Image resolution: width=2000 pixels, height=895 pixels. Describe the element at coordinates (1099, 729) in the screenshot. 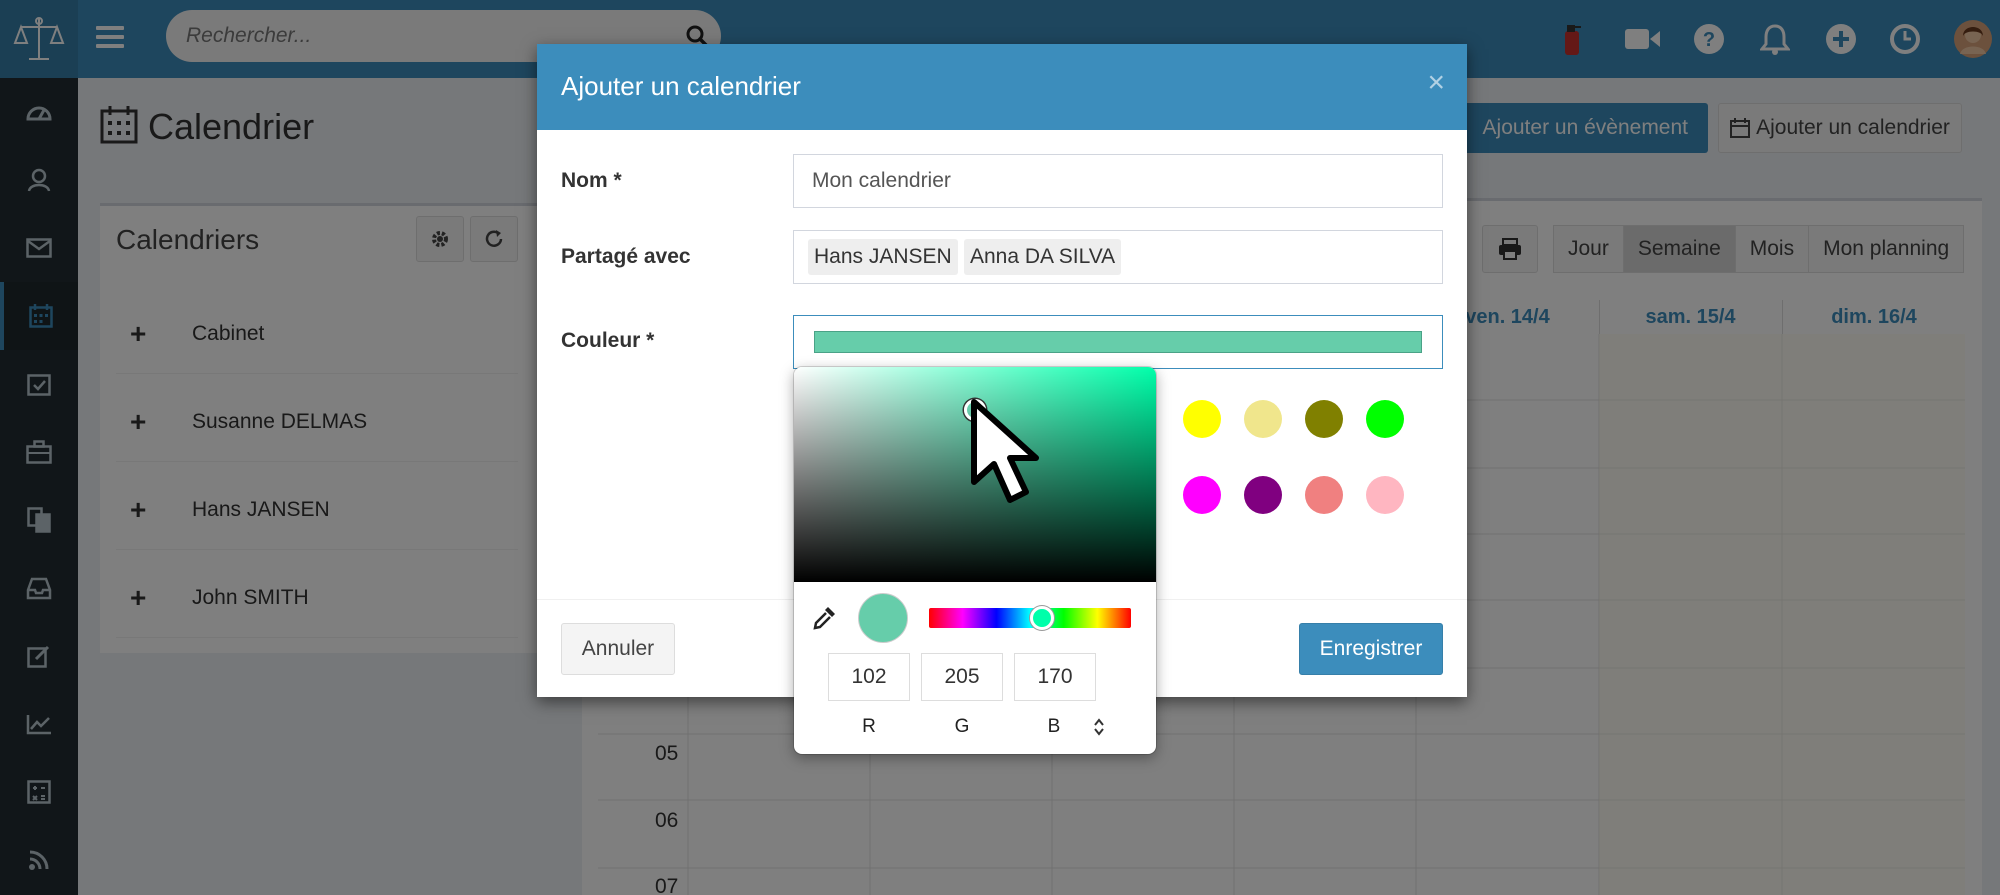

I see `color-mode-toggle-icon` at that location.